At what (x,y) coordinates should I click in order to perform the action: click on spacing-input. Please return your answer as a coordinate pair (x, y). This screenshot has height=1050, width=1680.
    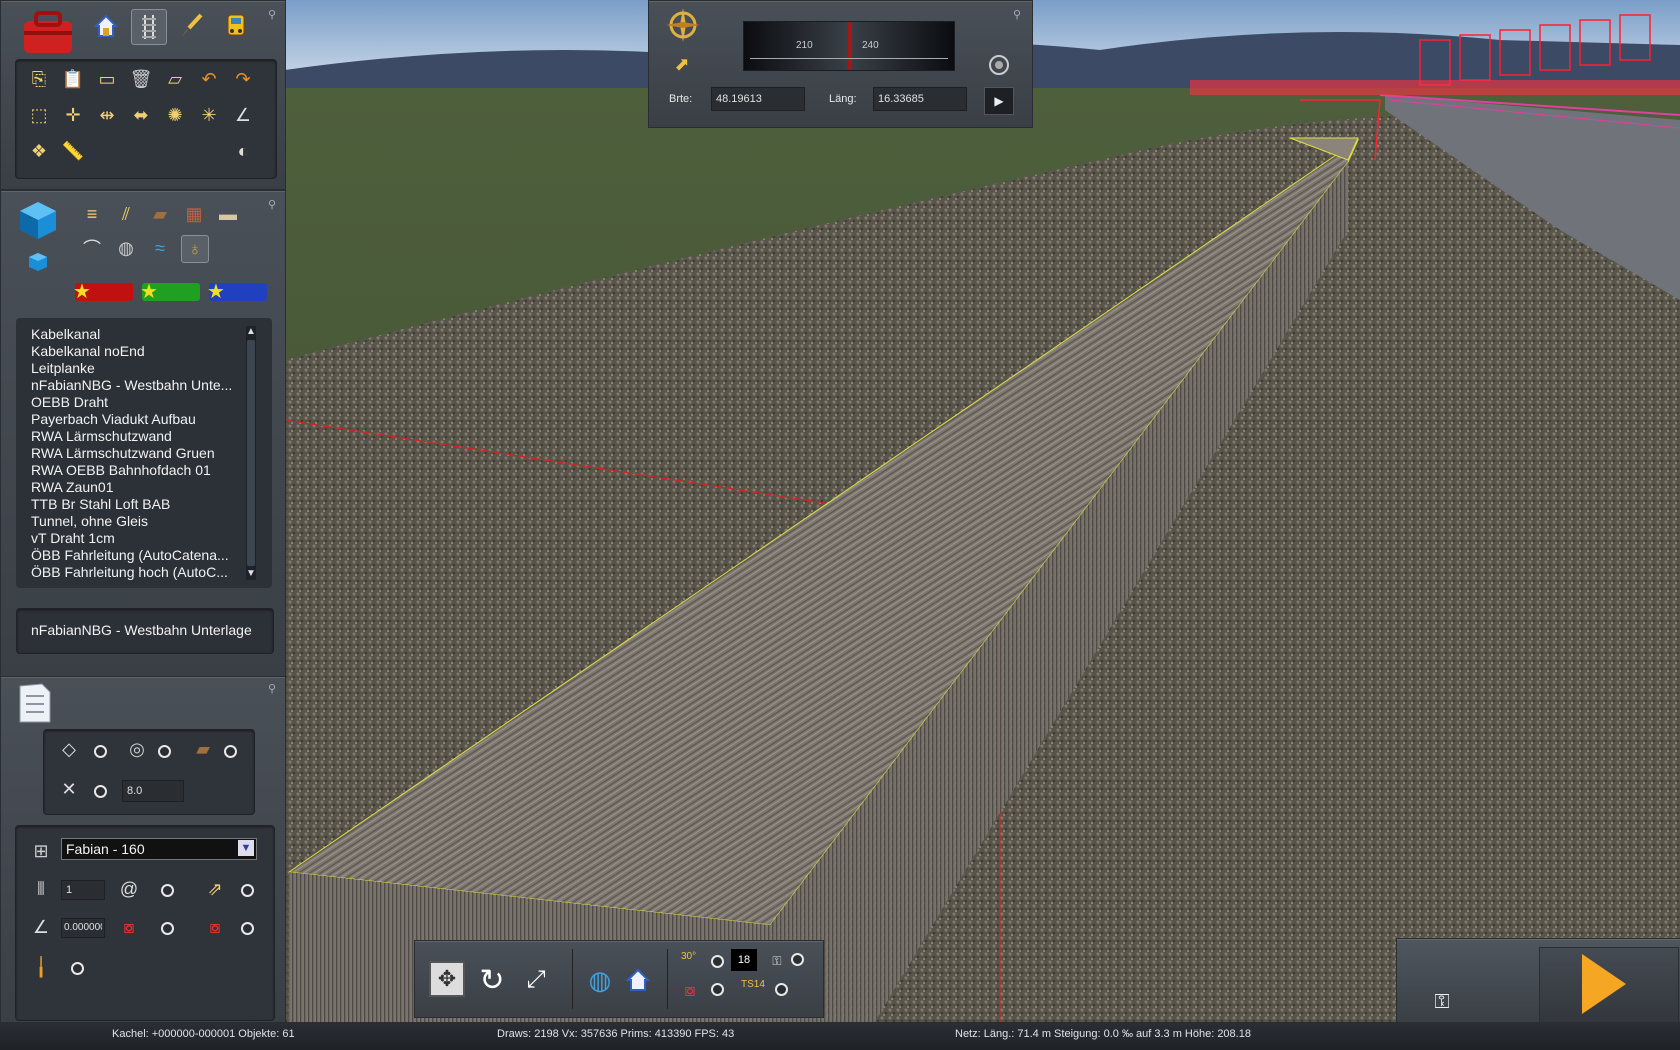
    Looking at the image, I should click on (153, 791).